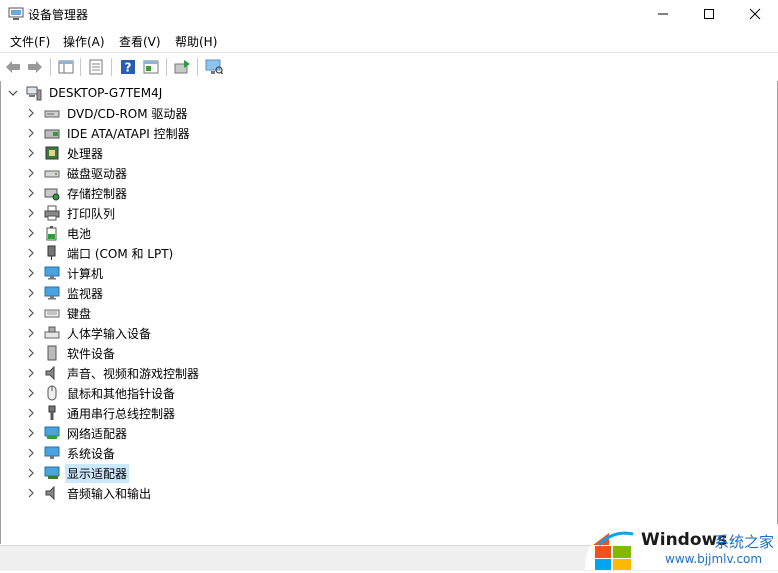 The height and width of the screenshot is (573, 778). Describe the element at coordinates (52, 493) in the screenshot. I see `audio-io-icon` at that location.